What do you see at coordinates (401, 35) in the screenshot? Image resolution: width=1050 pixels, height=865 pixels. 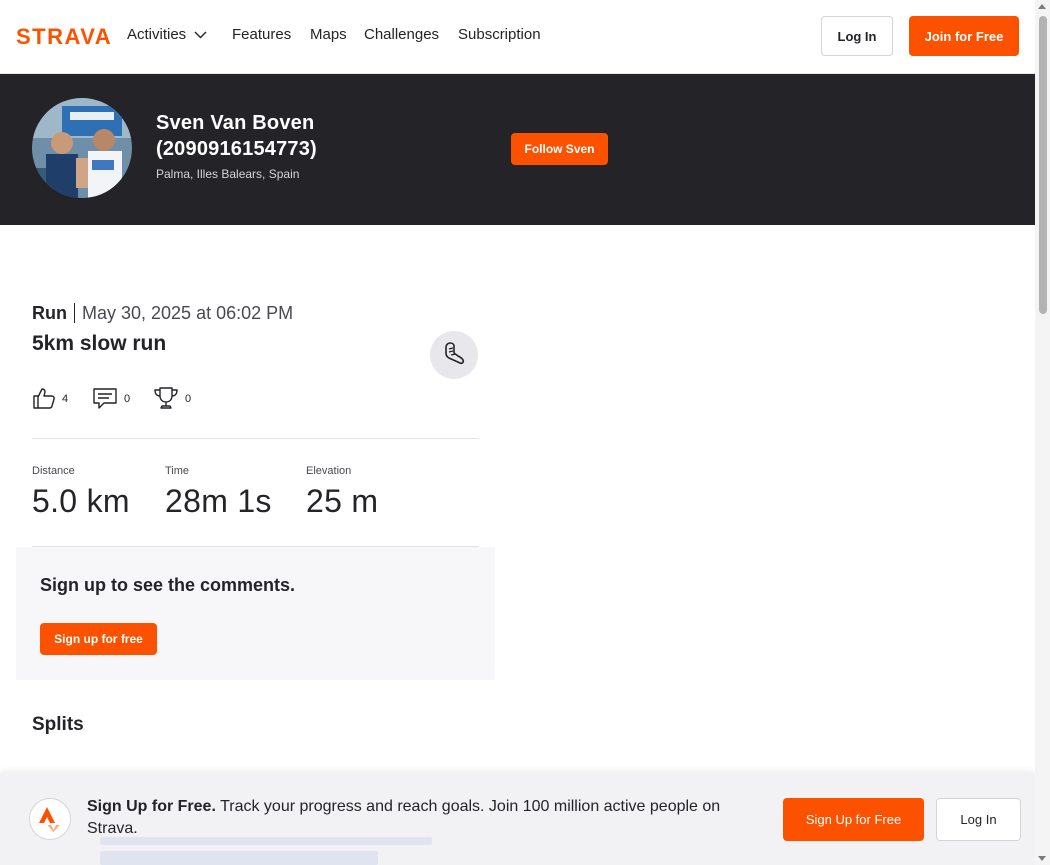 I see `nav-challenges: Challenges` at bounding box center [401, 35].